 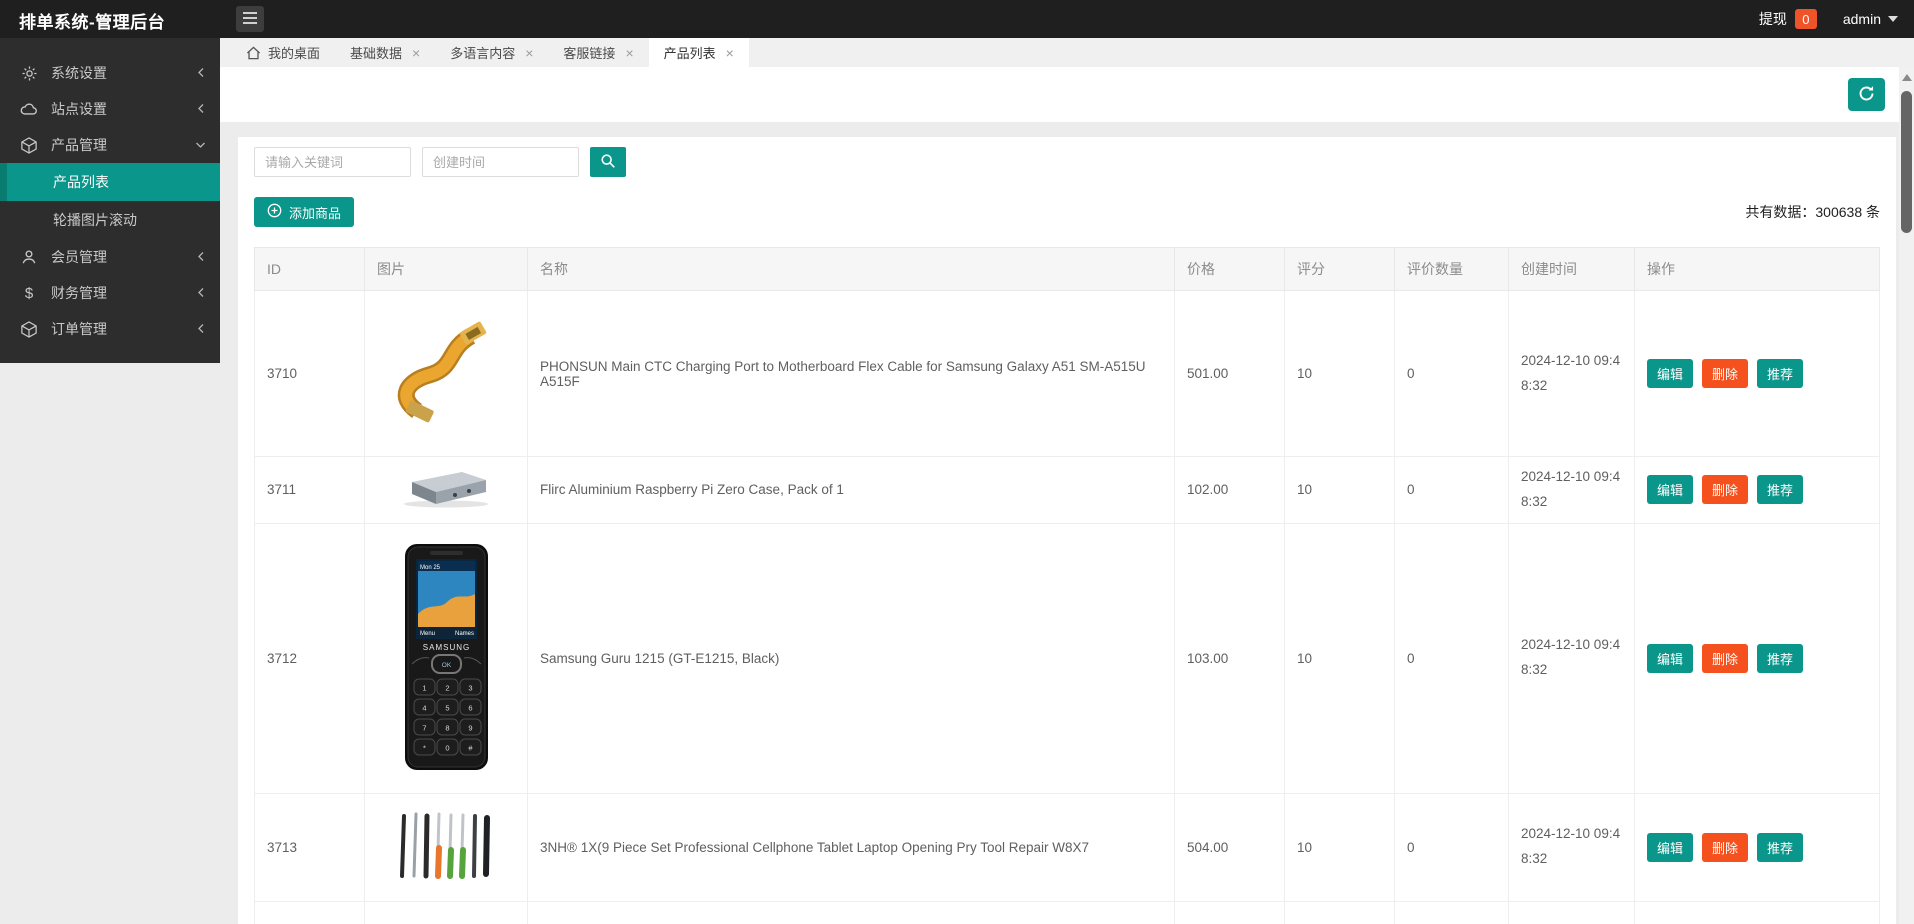 What do you see at coordinates (274, 212) in the screenshot?
I see `plus-circle-icon` at bounding box center [274, 212].